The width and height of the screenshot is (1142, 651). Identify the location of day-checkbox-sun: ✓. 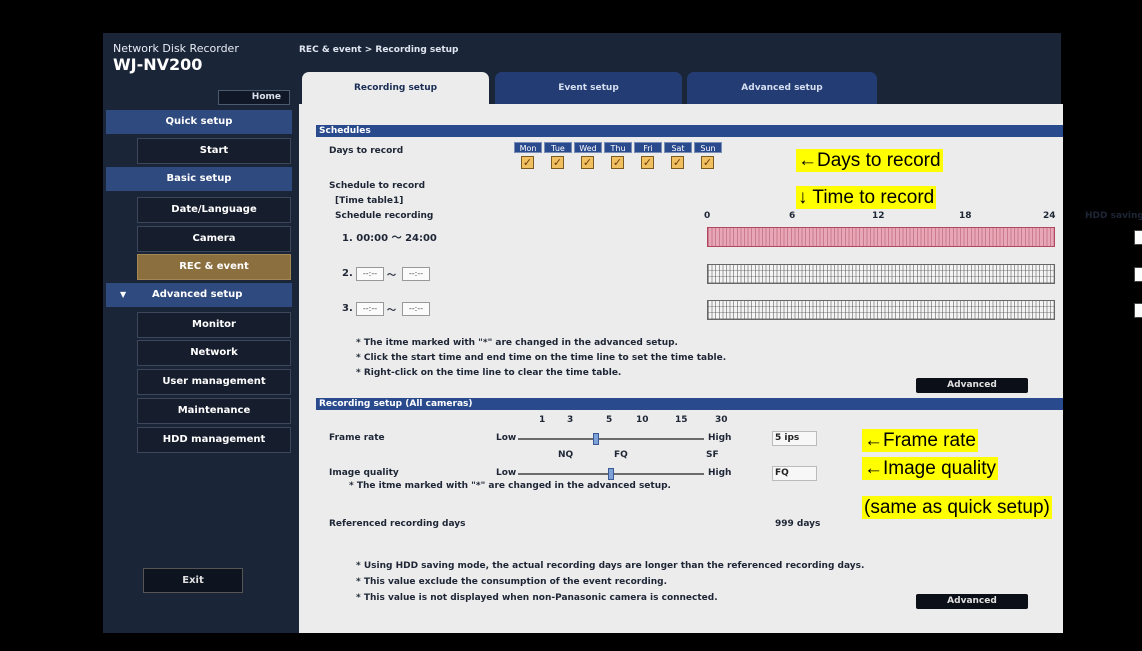
(707, 162).